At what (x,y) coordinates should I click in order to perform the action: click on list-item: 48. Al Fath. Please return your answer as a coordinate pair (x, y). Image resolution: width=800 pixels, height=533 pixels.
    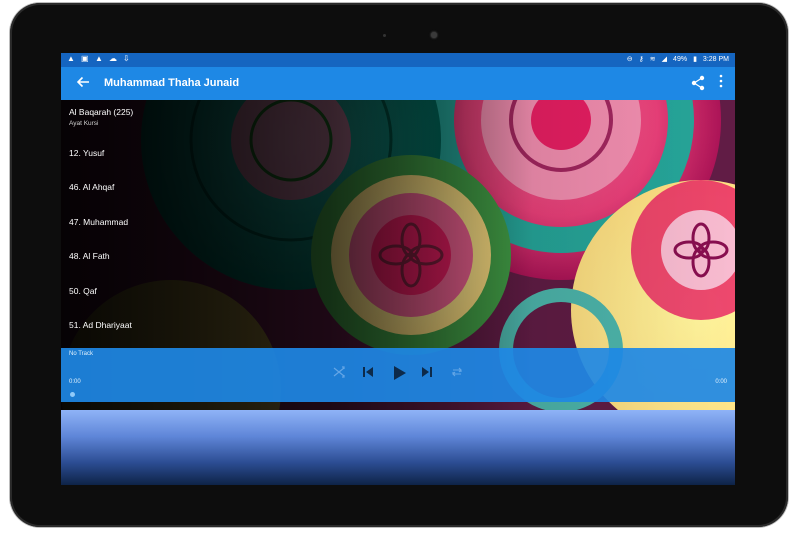
    Looking at the image, I should click on (89, 256).